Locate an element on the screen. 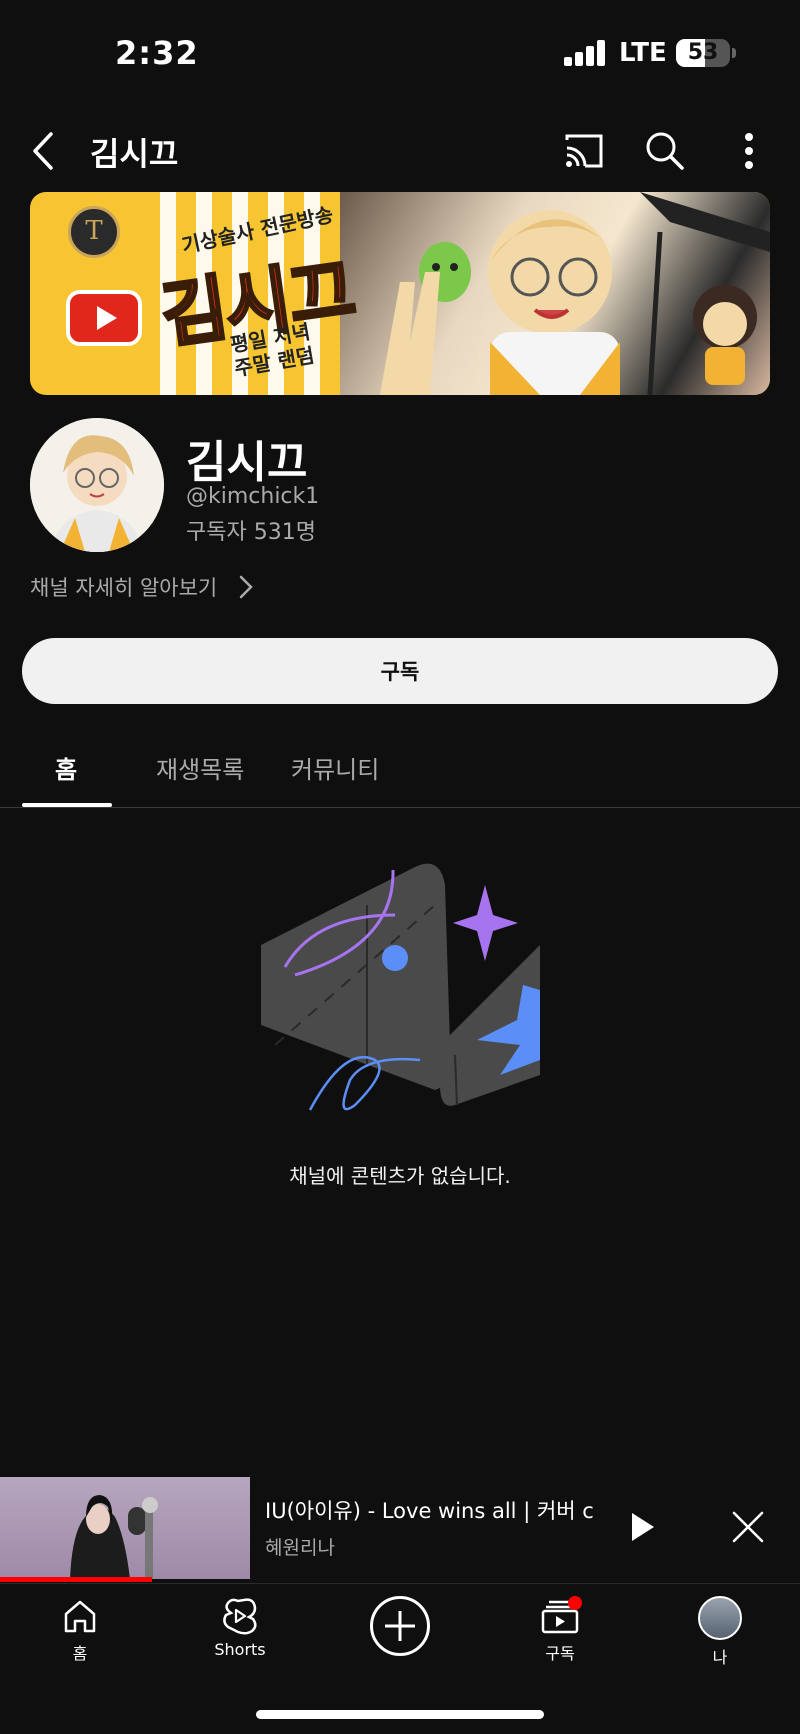  mini-player: IU(아이유) - Love wins all | 커버 c... 혜원리나 is located at coordinates (400, 1530).